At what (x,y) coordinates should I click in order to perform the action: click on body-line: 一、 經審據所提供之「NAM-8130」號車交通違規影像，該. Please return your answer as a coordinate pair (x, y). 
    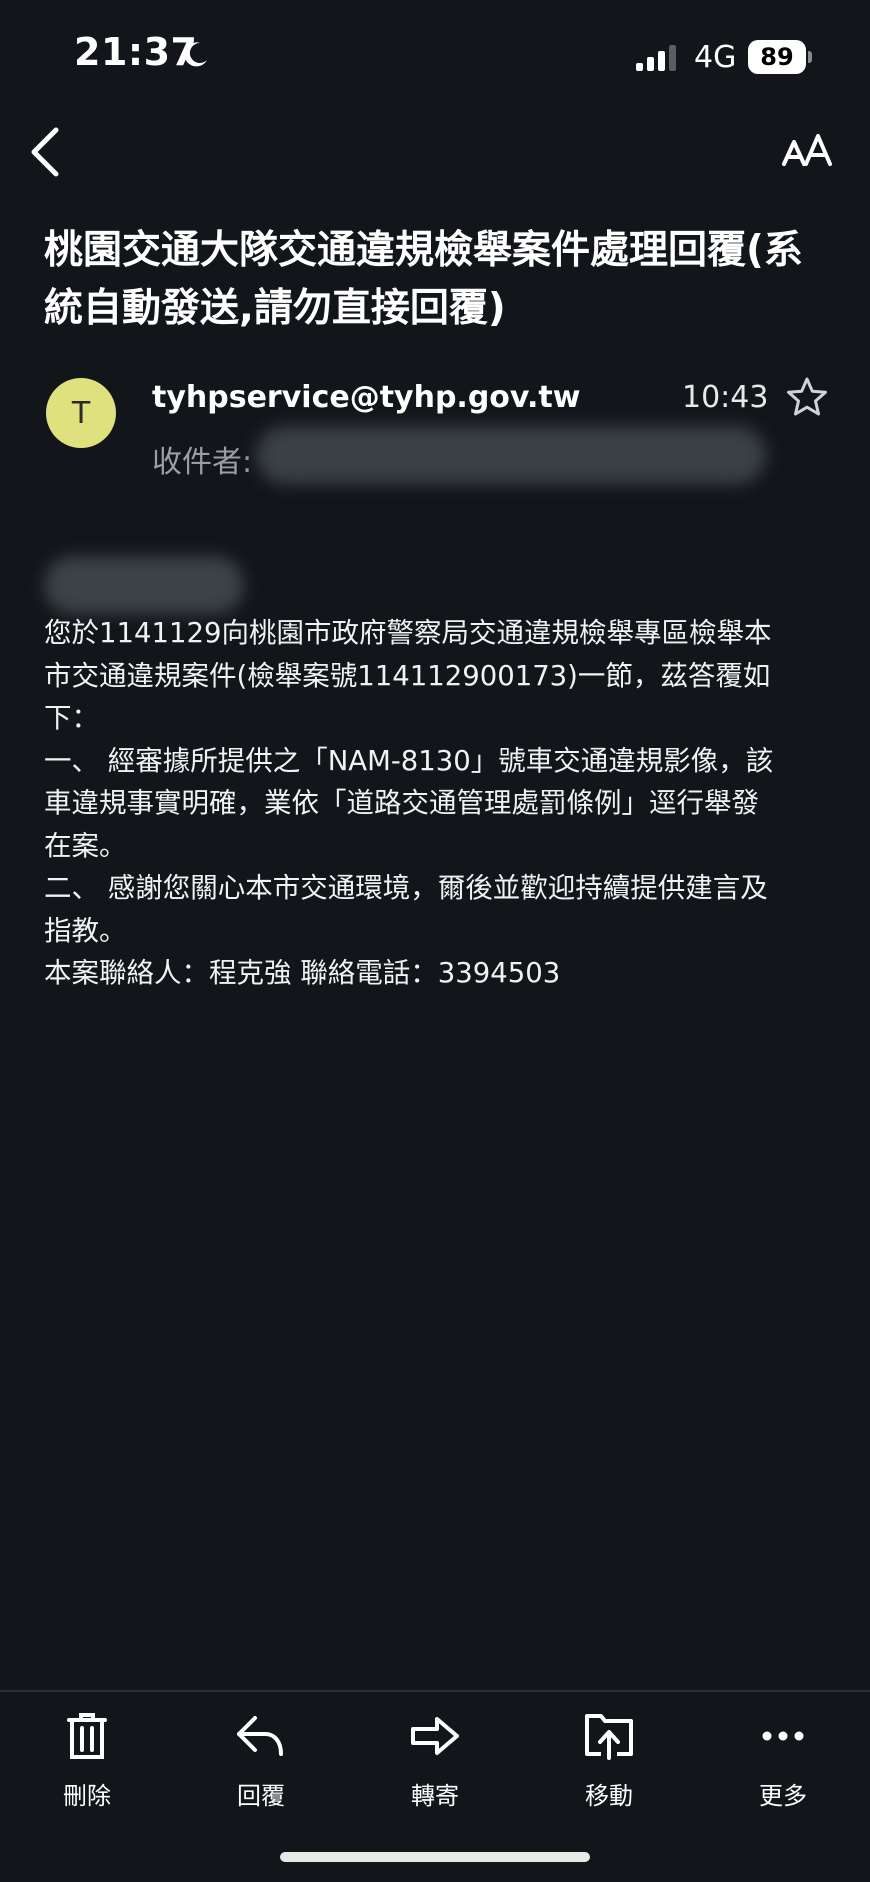
    Looking at the image, I should click on (409, 760).